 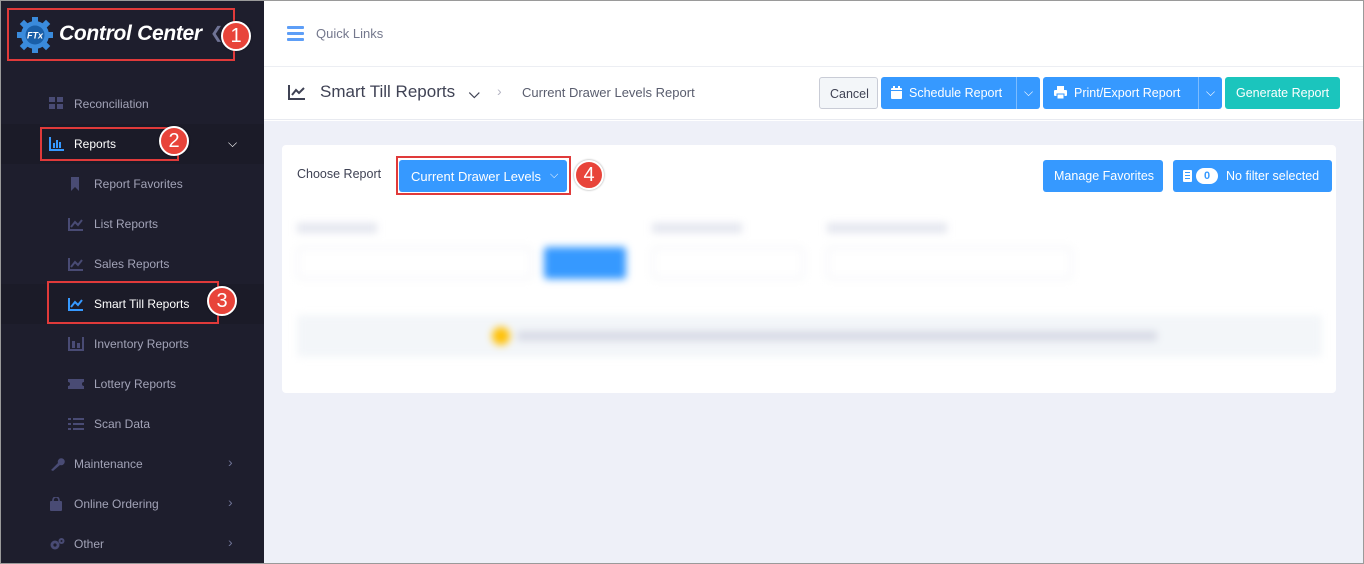 I want to click on sidebar-item-other: Other ›, so click(x=132, y=544).